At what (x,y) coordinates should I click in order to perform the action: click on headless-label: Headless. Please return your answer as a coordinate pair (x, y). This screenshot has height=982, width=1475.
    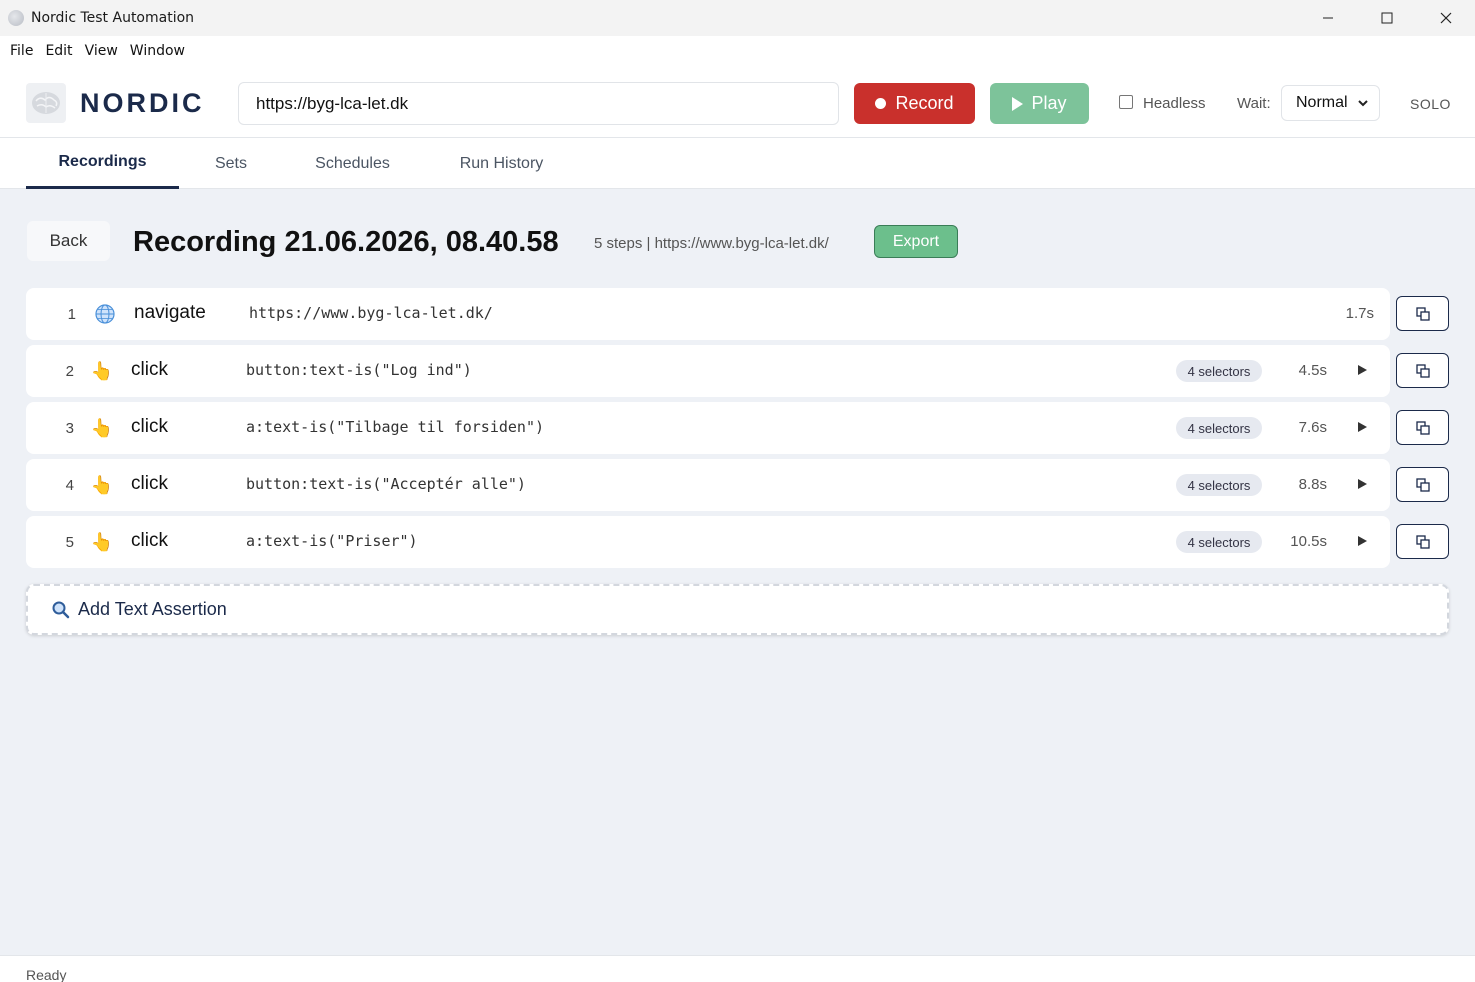
    Looking at the image, I should click on (1174, 103).